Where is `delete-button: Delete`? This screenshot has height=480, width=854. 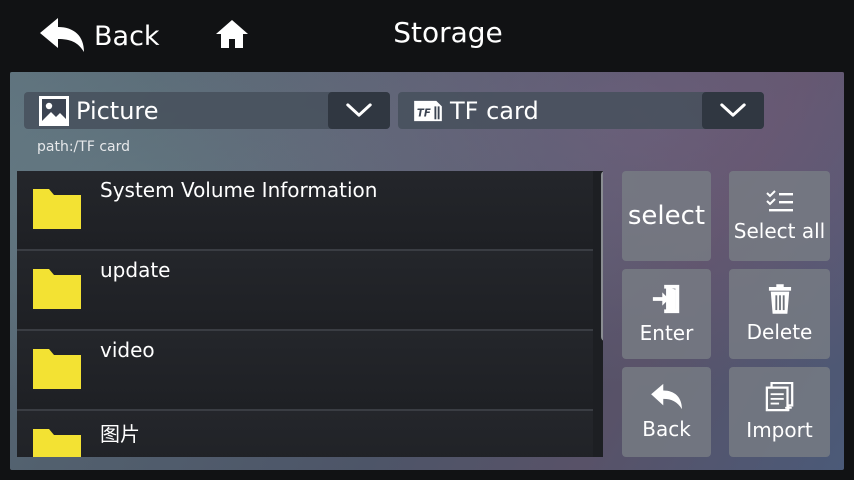 delete-button: Delete is located at coordinates (779, 314).